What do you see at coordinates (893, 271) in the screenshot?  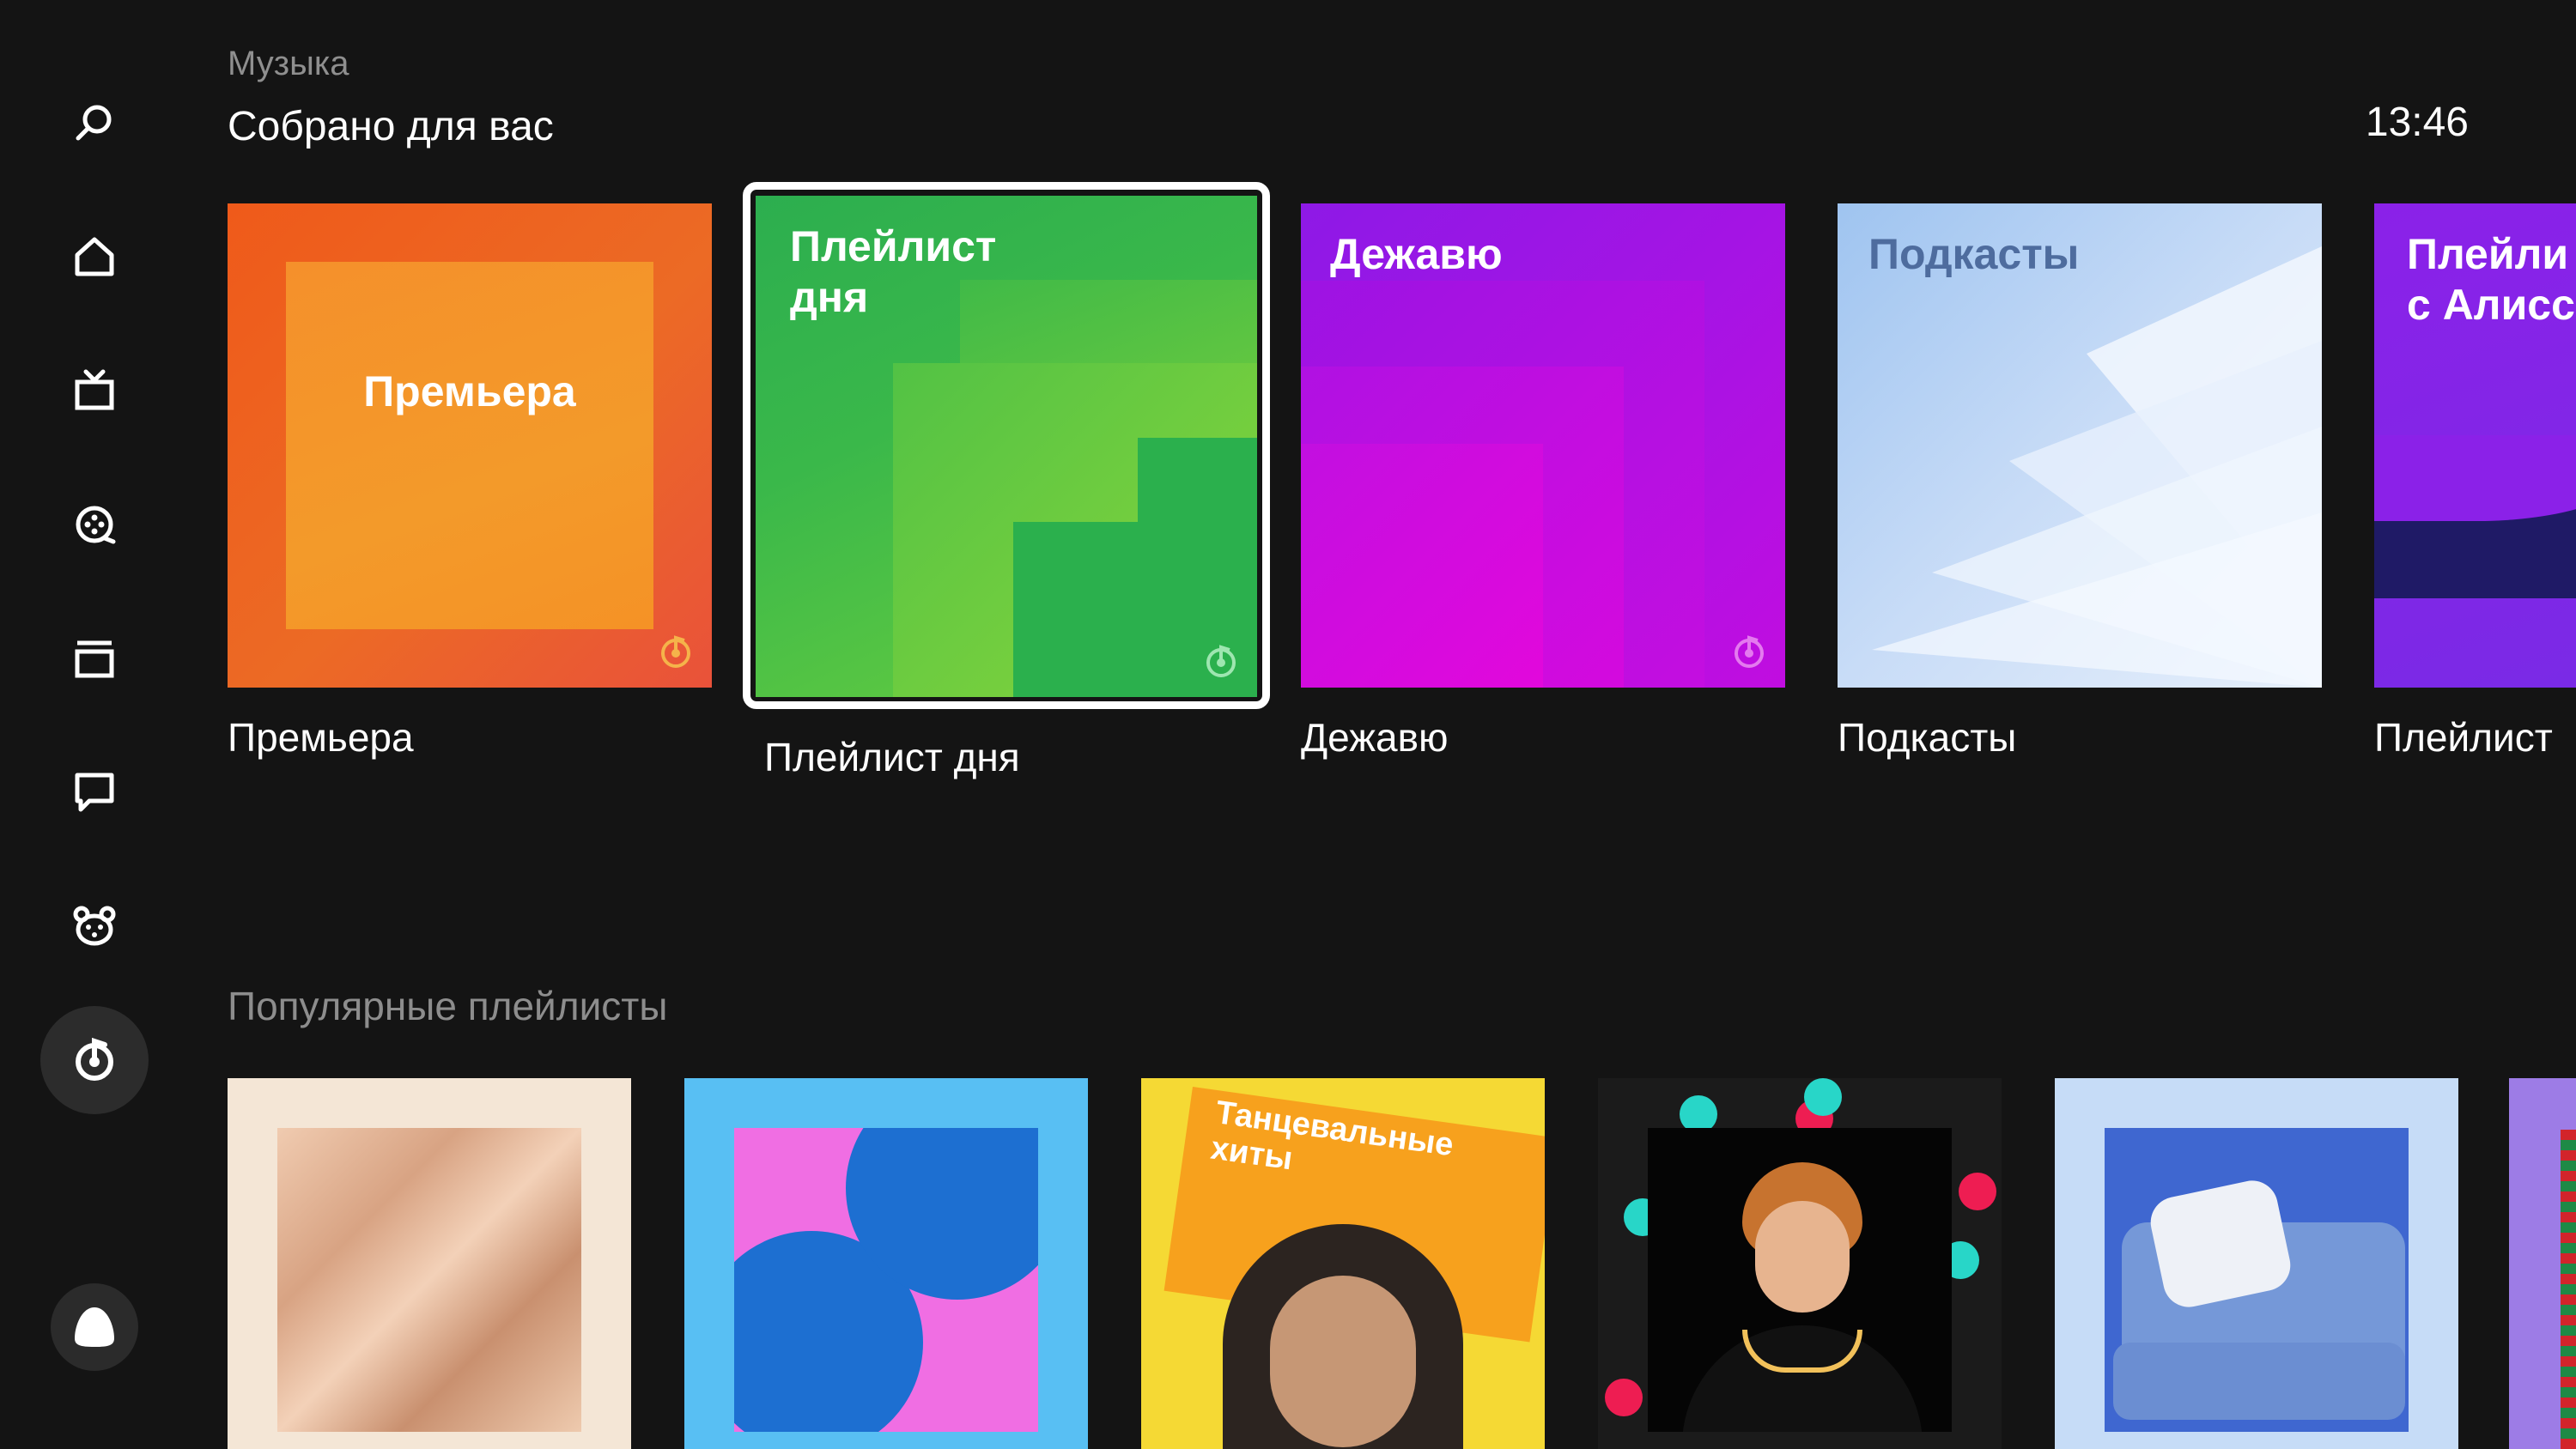 I see `cover-title: Плейлист дня` at bounding box center [893, 271].